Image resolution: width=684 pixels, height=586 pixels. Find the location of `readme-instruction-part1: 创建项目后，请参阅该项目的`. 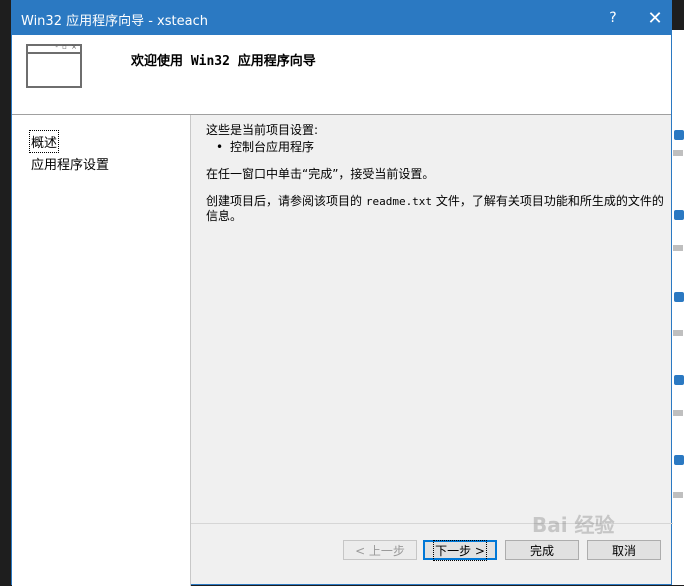

readme-instruction-part1: 创建项目后，请参阅该项目的 is located at coordinates (286, 201).